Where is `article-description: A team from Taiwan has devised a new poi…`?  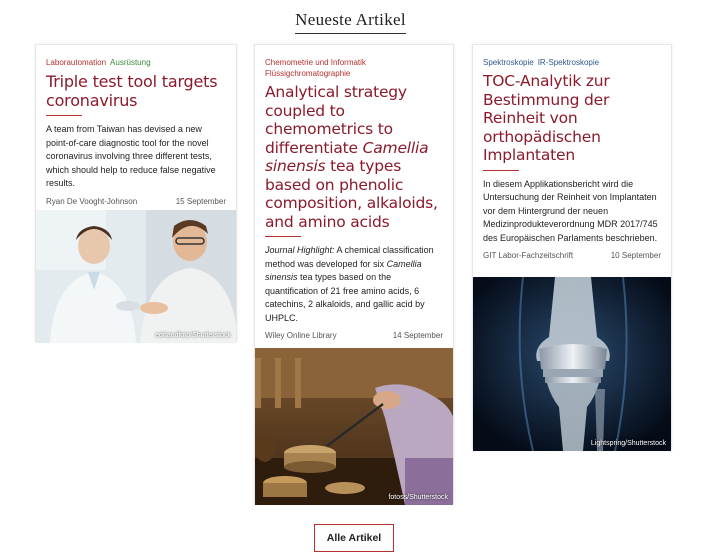
article-description: A team from Taiwan has devised a new poi… is located at coordinates (131, 156).